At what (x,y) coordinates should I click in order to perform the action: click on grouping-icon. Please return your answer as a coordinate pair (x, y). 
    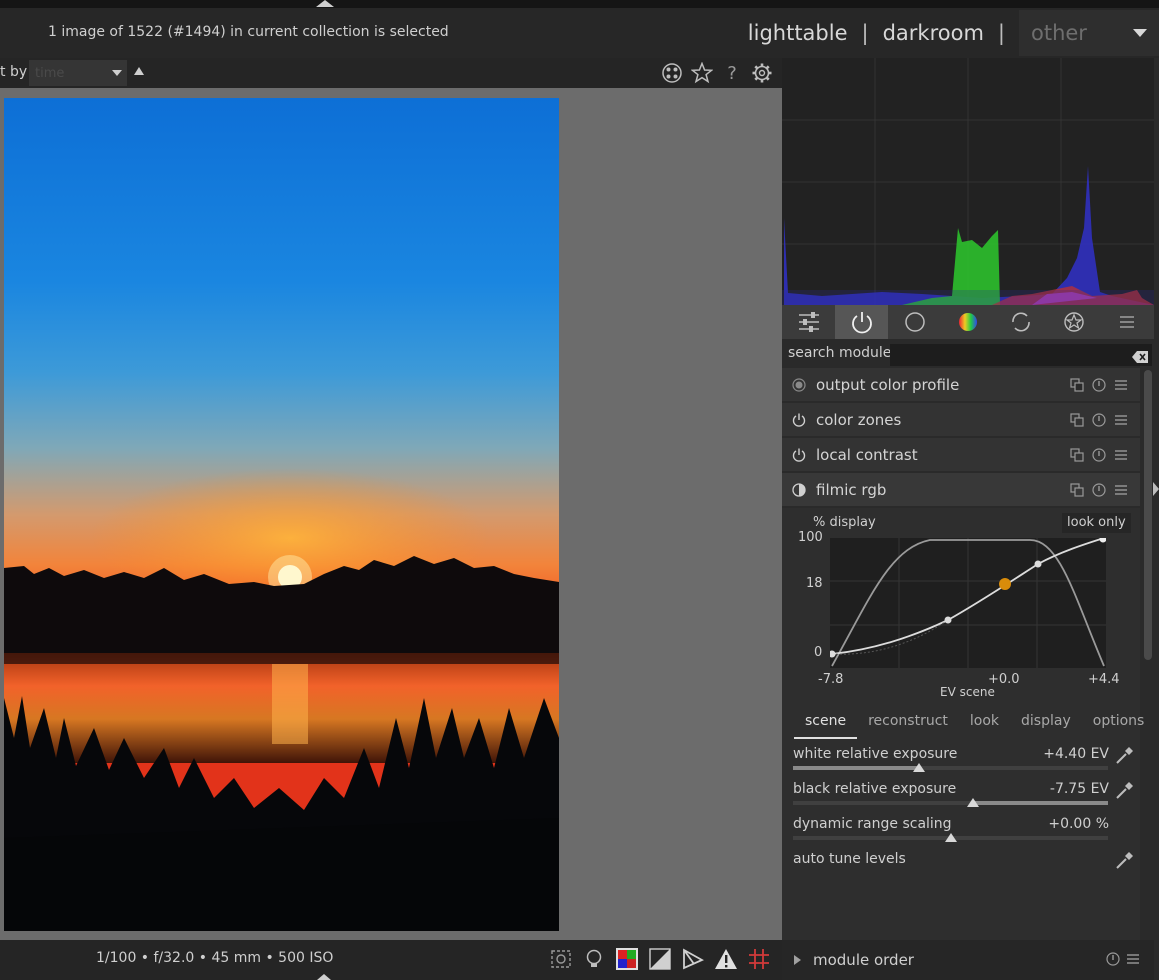
    Looking at the image, I should click on (672, 73).